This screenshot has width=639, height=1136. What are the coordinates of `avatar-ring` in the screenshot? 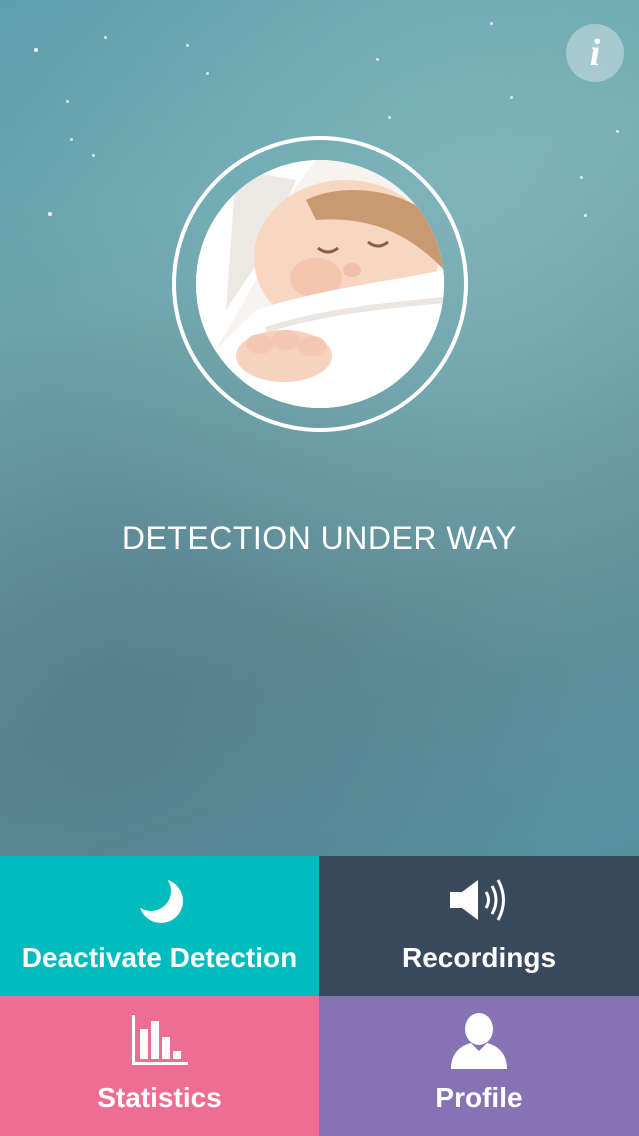 It's located at (320, 284).